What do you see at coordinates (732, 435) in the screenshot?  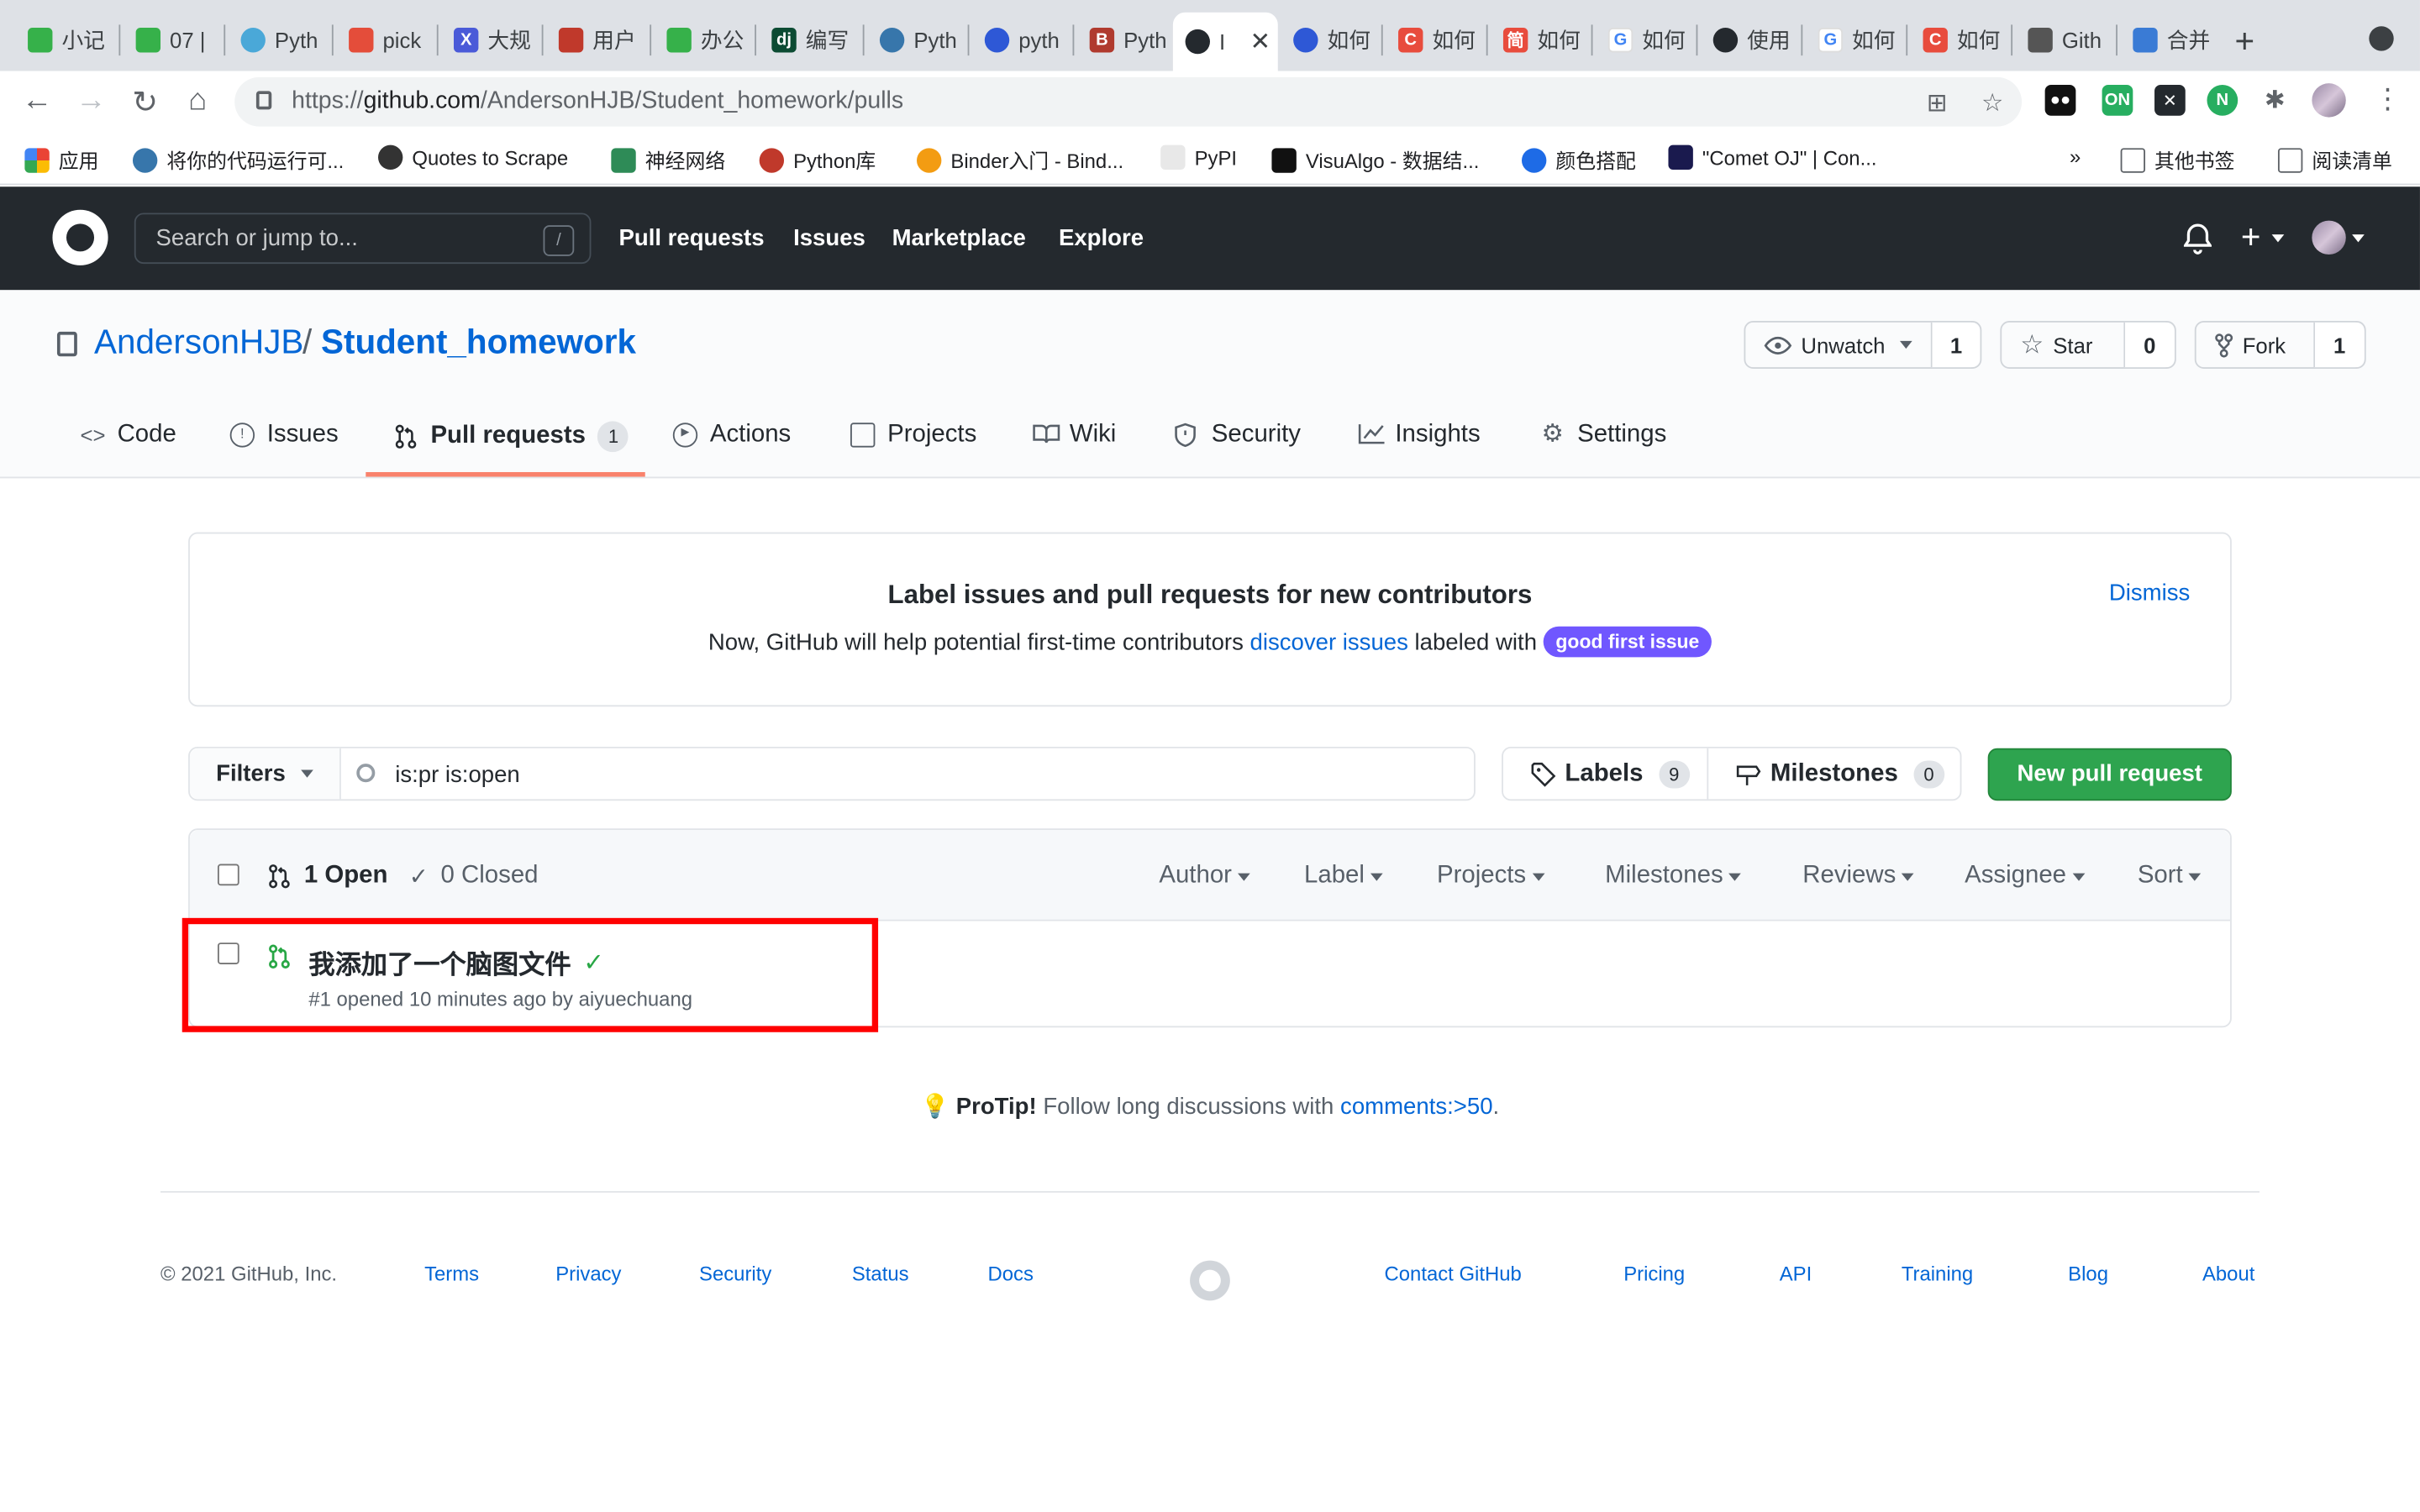 I see `tab-actions: ▶ Actions` at bounding box center [732, 435].